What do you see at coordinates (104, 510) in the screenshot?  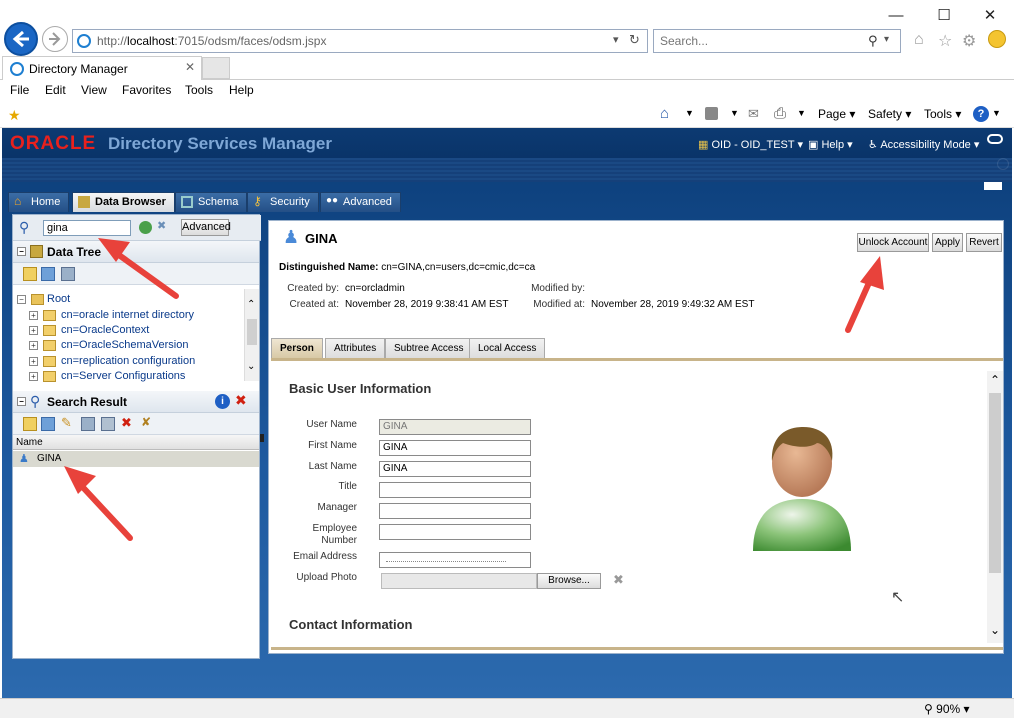 I see `arrow-to-result` at bounding box center [104, 510].